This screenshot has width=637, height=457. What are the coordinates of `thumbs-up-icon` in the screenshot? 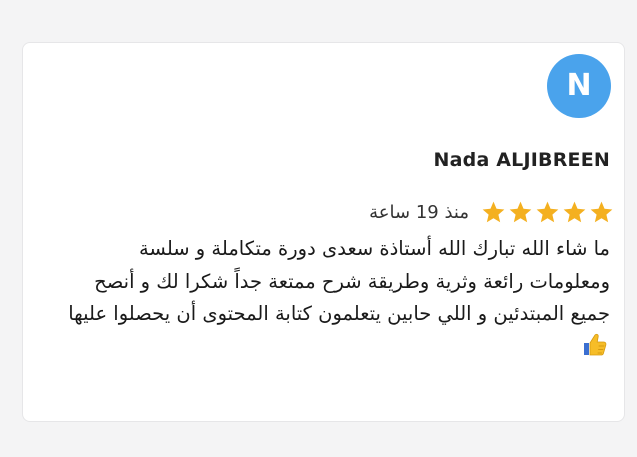 It's located at (595, 350).